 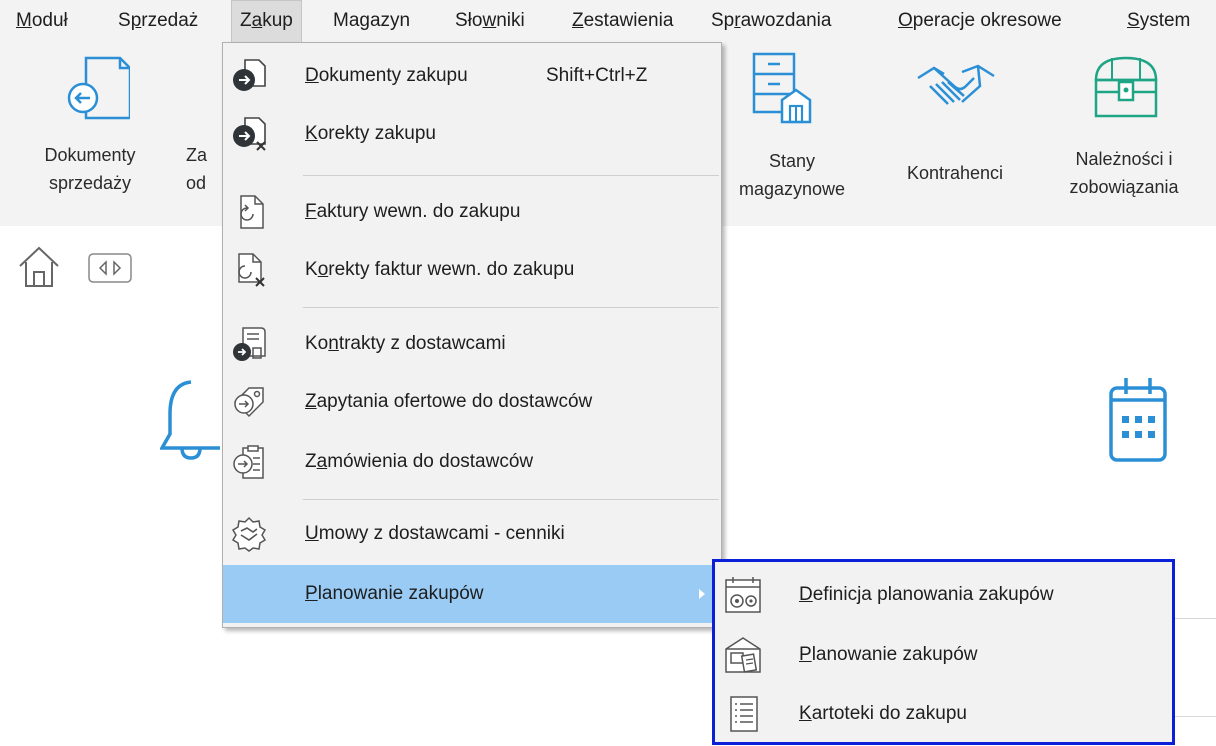 I want to click on menu-sprawozdania: Sprawozdania, so click(x=771, y=21).